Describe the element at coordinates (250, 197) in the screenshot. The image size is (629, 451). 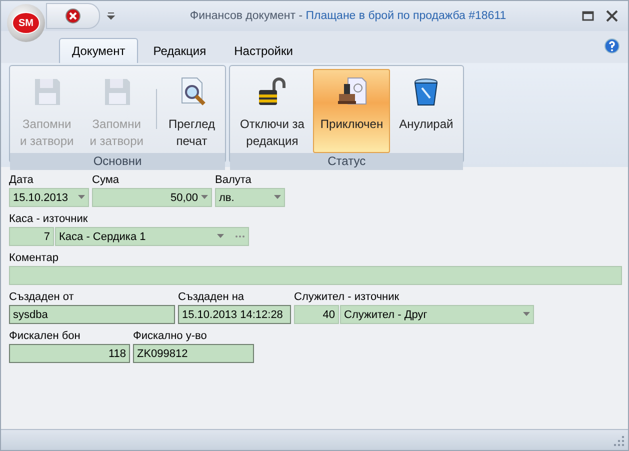
I see `combo-field: лв.` at that location.